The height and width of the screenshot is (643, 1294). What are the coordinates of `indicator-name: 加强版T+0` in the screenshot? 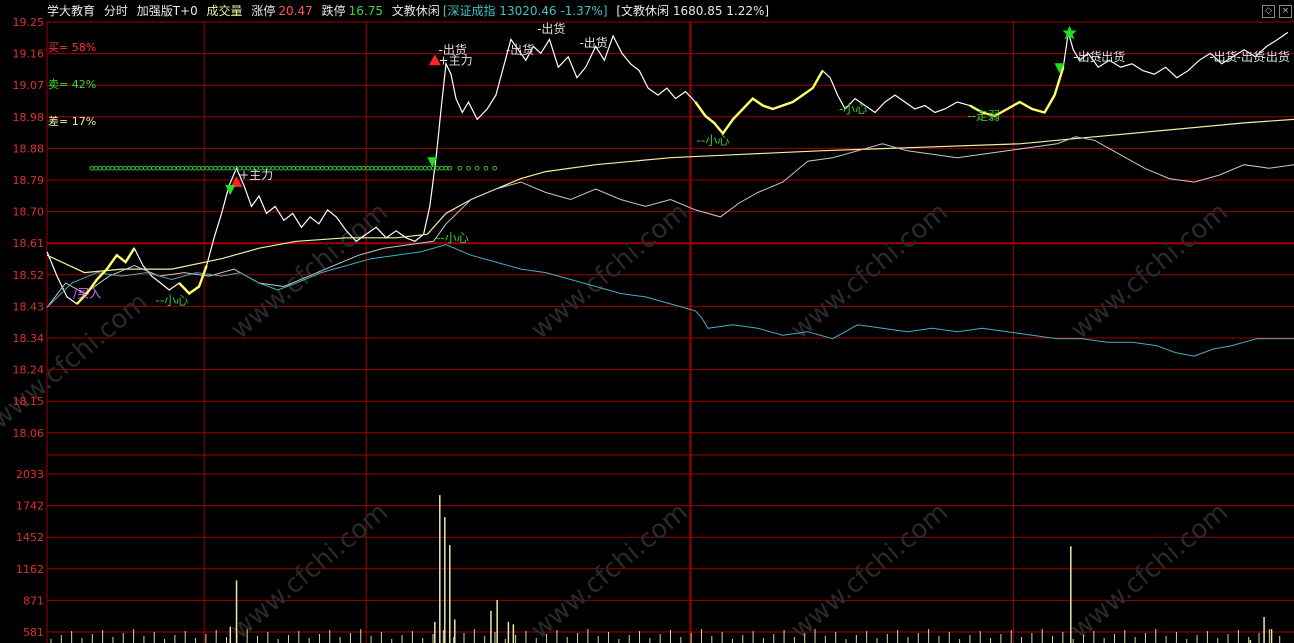 It's located at (167, 11).